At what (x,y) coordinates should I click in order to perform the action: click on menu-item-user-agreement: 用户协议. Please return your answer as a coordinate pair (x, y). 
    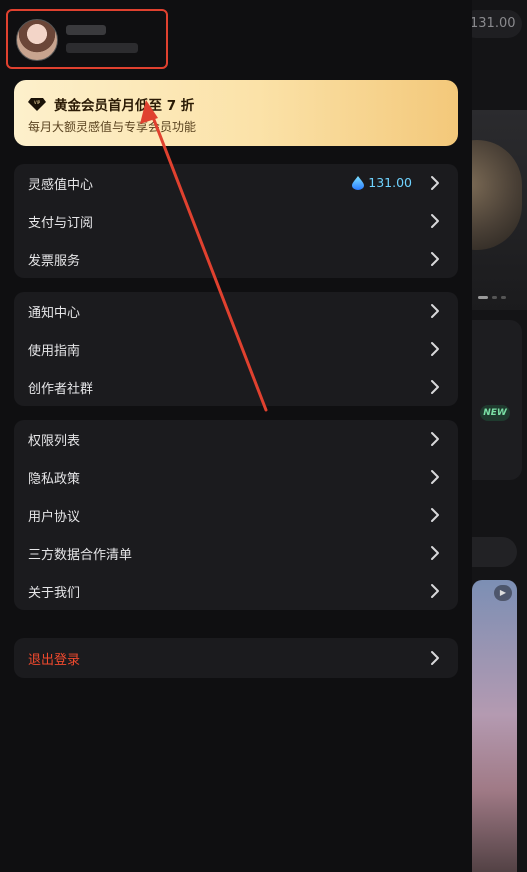
    Looking at the image, I should click on (236, 515).